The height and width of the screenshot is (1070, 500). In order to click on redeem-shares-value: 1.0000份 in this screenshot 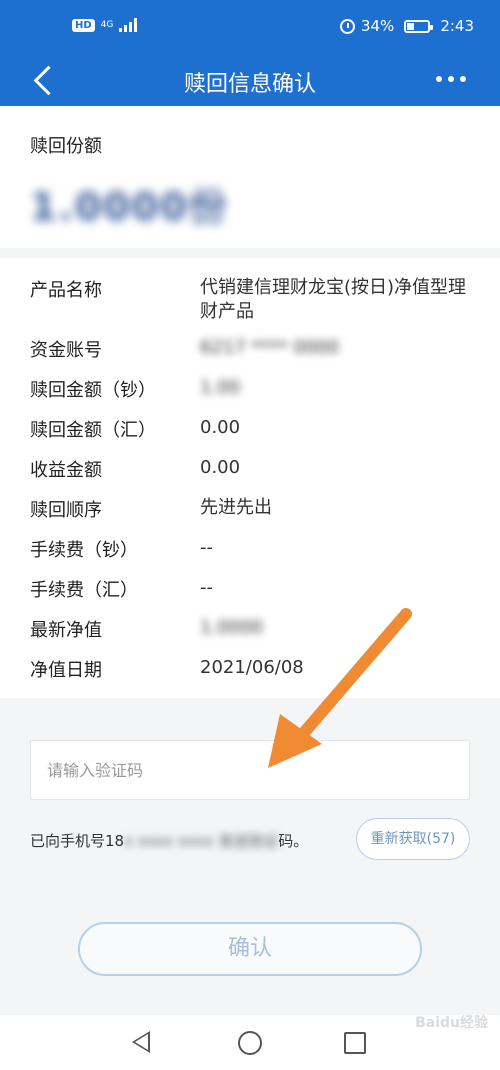, I will do `click(129, 207)`.